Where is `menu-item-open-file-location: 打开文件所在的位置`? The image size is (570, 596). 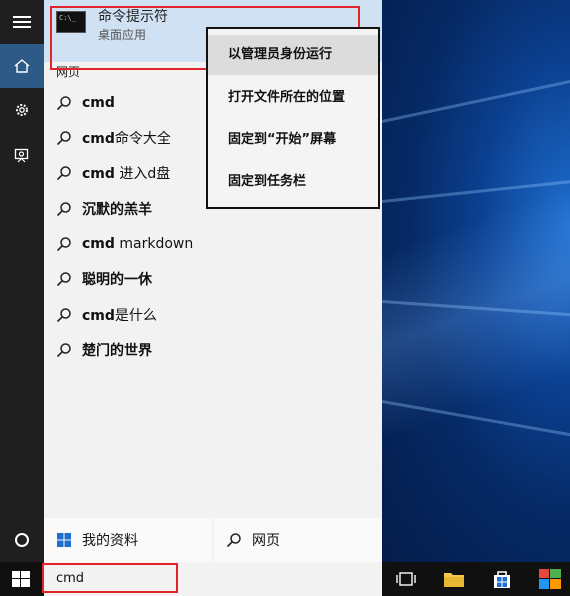
menu-item-open-file-location: 打开文件所在的位置 is located at coordinates (293, 98).